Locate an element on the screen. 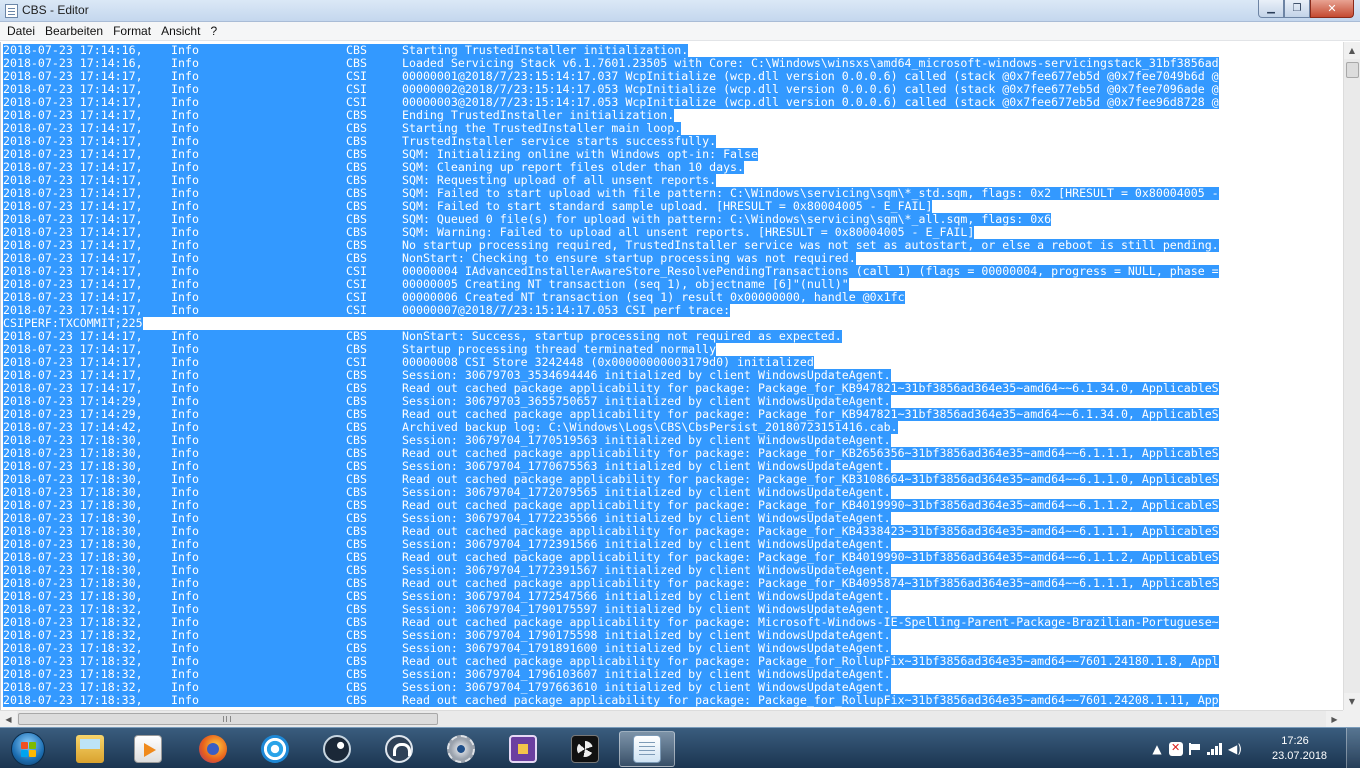 Image resolution: width=1360 pixels, height=768 pixels. menu-ansicht: Ansicht is located at coordinates (180, 31).